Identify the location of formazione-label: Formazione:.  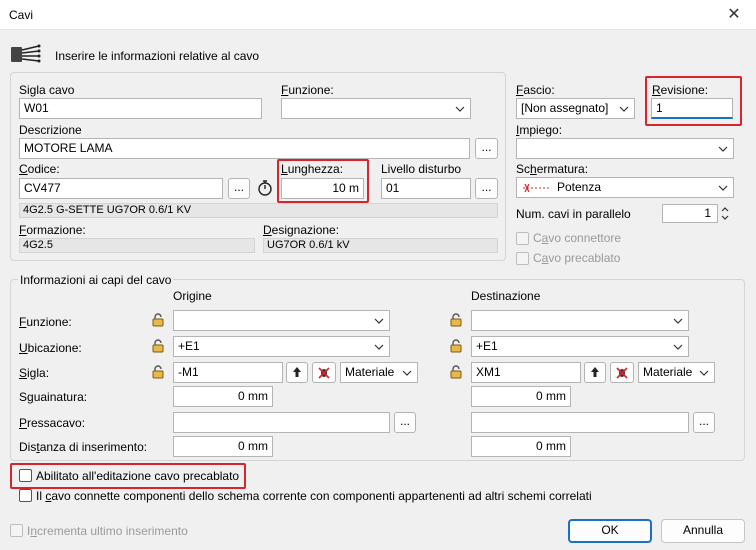
(52, 230).